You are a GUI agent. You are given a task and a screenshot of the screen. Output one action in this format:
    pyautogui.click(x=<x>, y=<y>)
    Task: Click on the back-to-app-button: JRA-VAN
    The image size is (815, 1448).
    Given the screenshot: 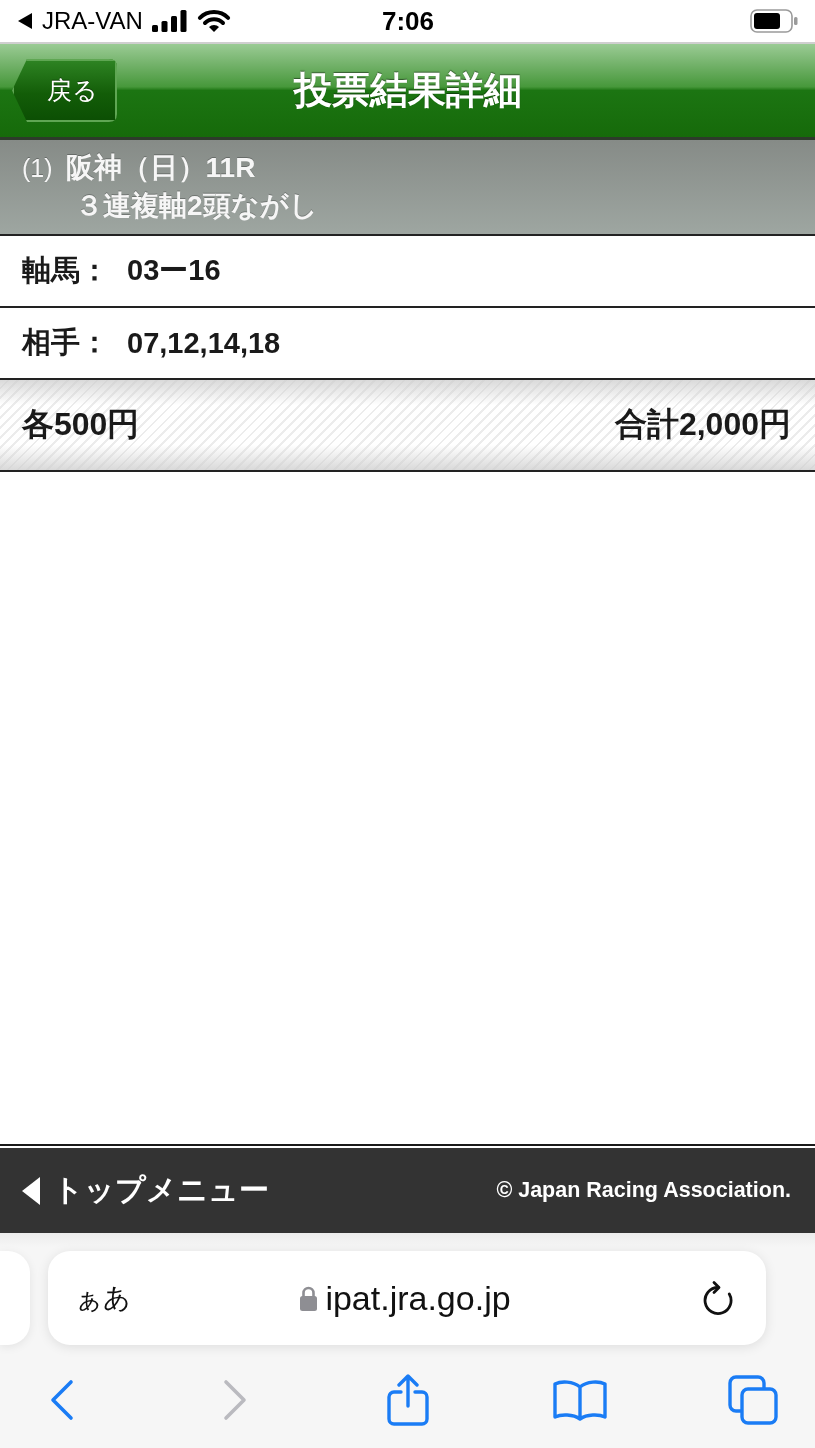 What is the action you would take?
    pyautogui.click(x=80, y=21)
    